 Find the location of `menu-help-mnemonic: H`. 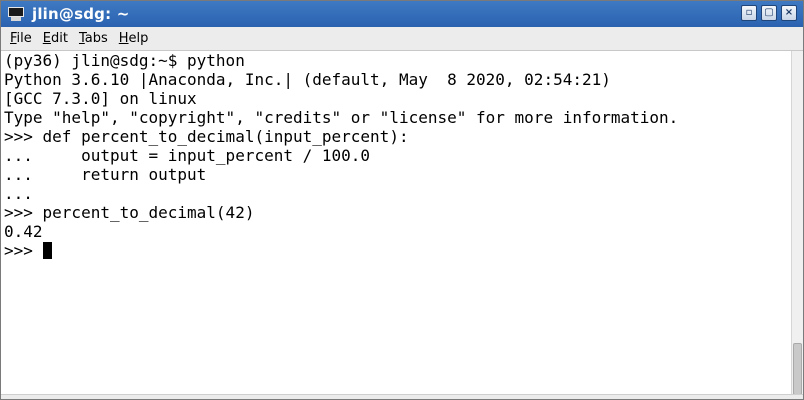

menu-help-mnemonic: H is located at coordinates (123, 38).